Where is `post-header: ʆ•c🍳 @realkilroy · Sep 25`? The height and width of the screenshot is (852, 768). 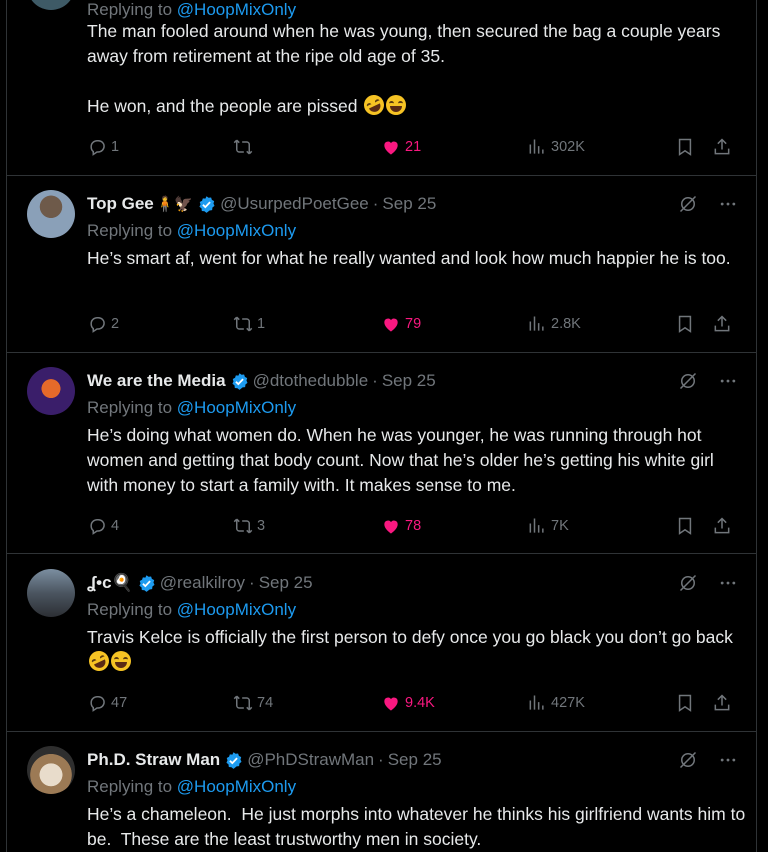
post-header: ʆ•c🍳 @realkilroy · Sep 25 is located at coordinates (200, 583).